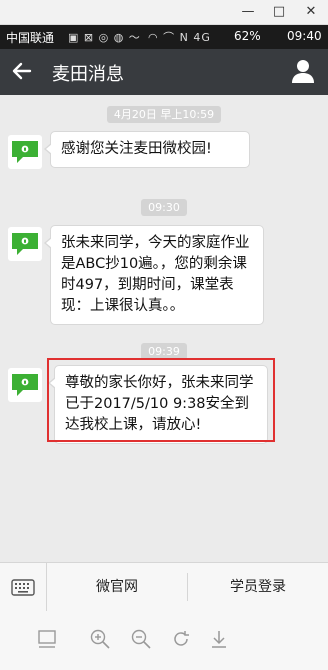 The height and width of the screenshot is (670, 328). What do you see at coordinates (164, 640) in the screenshot?
I see `bottom-toolbar` at bounding box center [164, 640].